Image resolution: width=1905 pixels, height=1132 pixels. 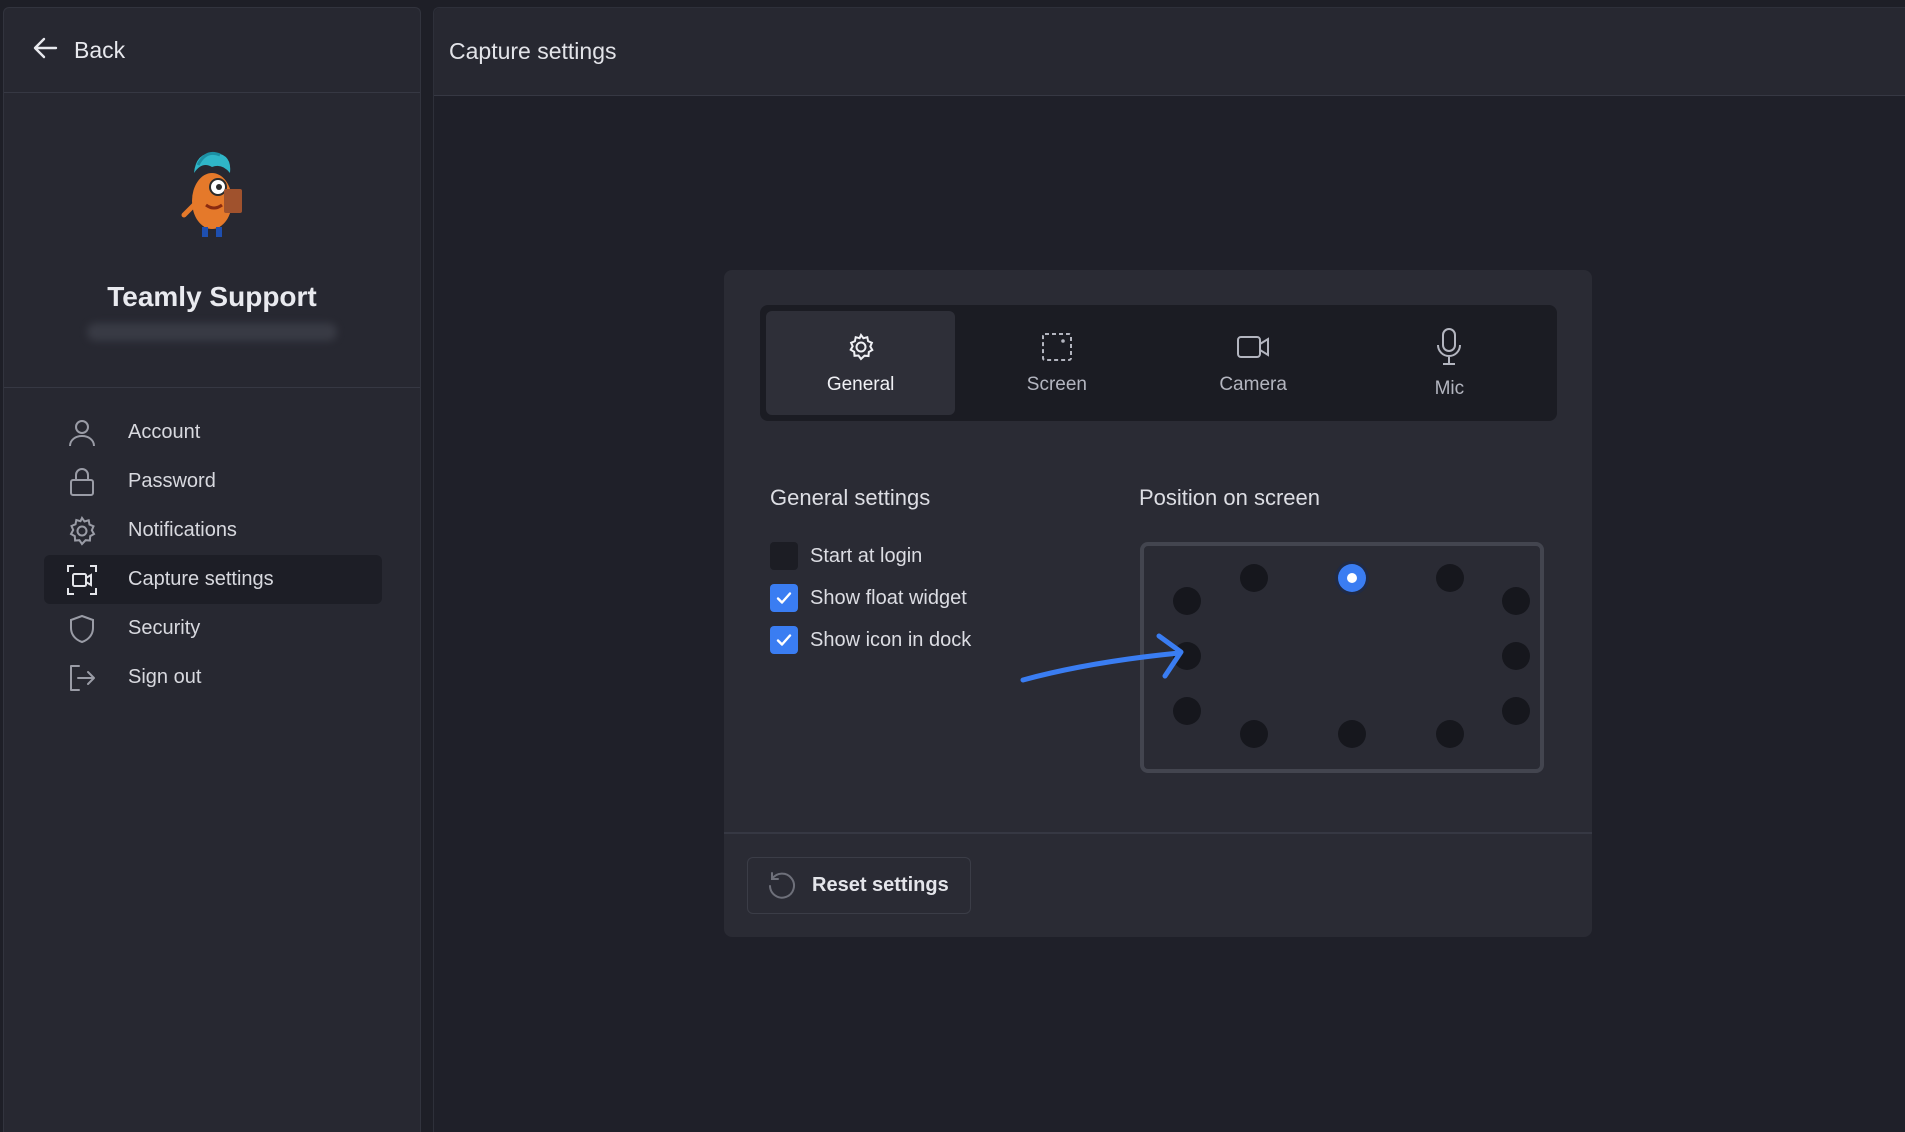 I want to click on position-top-right, so click(x=1450, y=578).